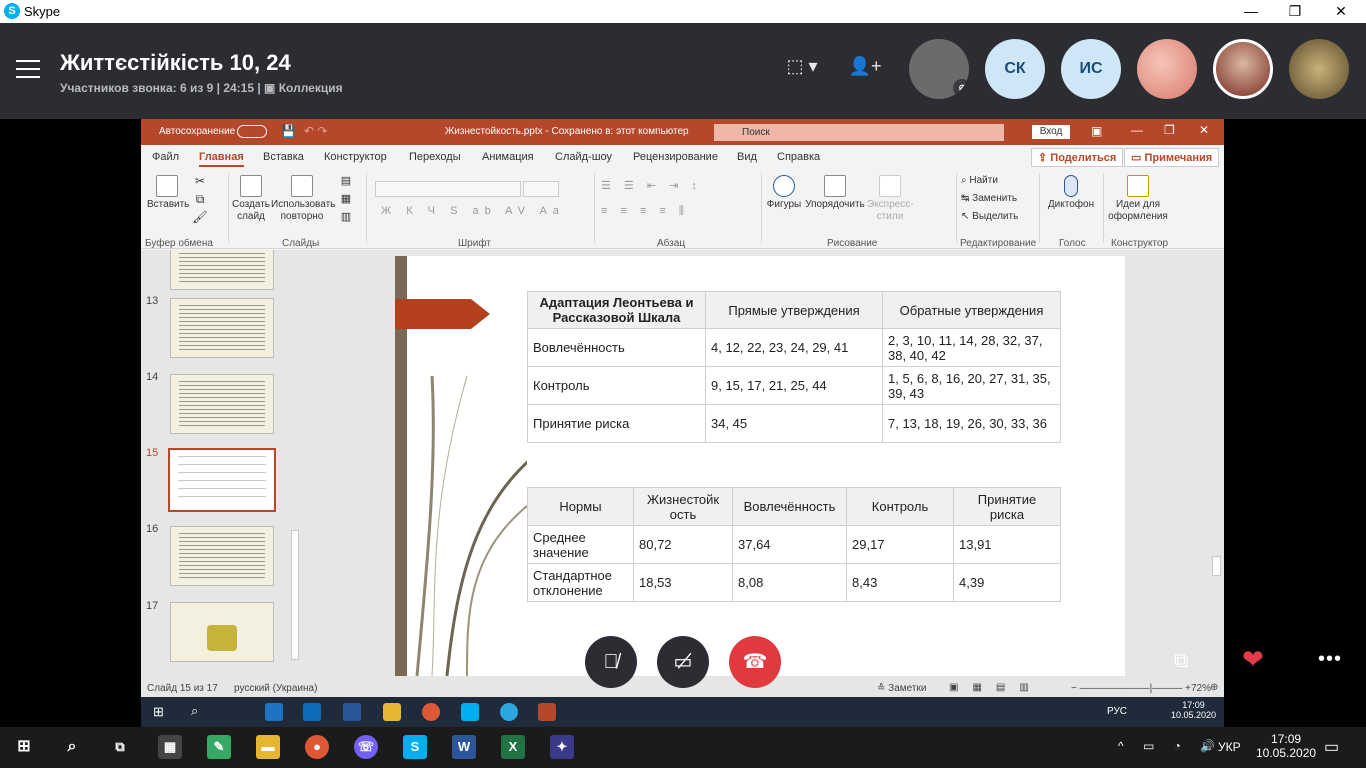  Describe the element at coordinates (1071, 193) in the screenshot. I see `dictate-button: Диктофон` at that location.